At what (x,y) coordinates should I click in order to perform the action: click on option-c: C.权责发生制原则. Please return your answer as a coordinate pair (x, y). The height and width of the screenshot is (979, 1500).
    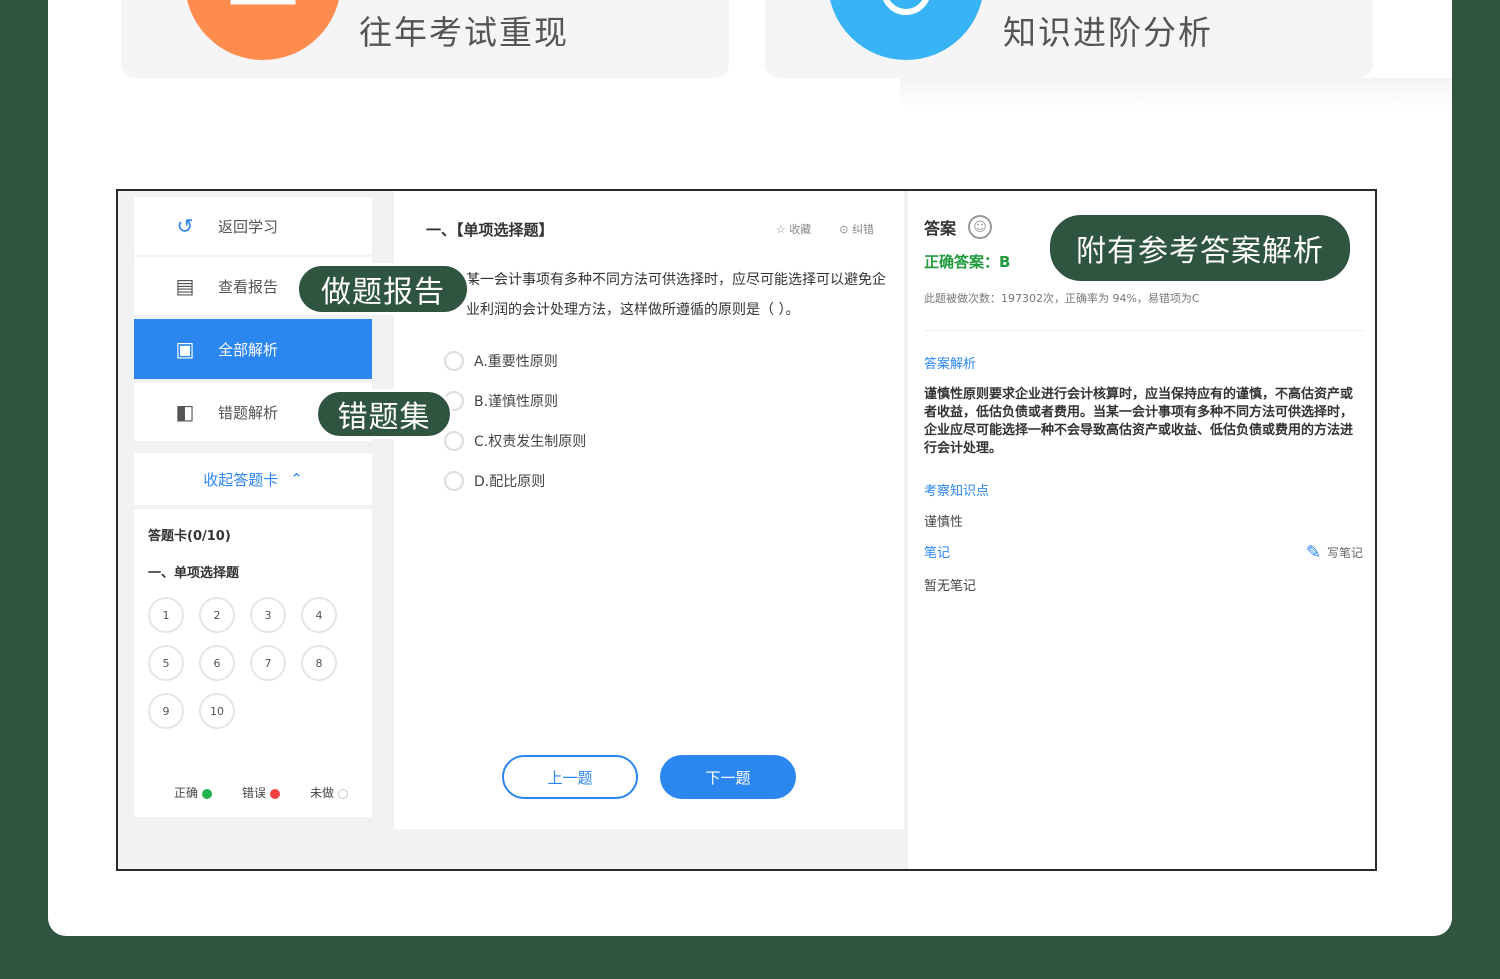
    Looking at the image, I should click on (515, 441).